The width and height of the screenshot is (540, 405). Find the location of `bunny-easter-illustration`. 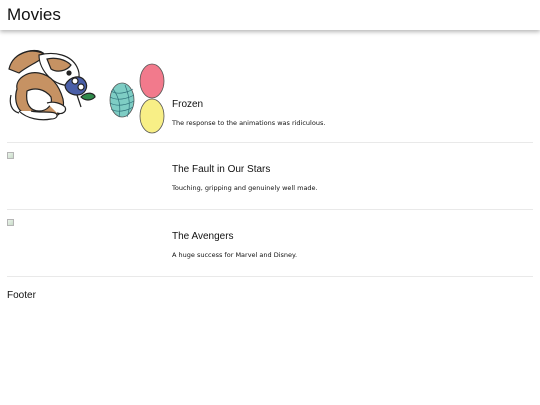

bunny-easter-illustration is located at coordinates (86, 91).